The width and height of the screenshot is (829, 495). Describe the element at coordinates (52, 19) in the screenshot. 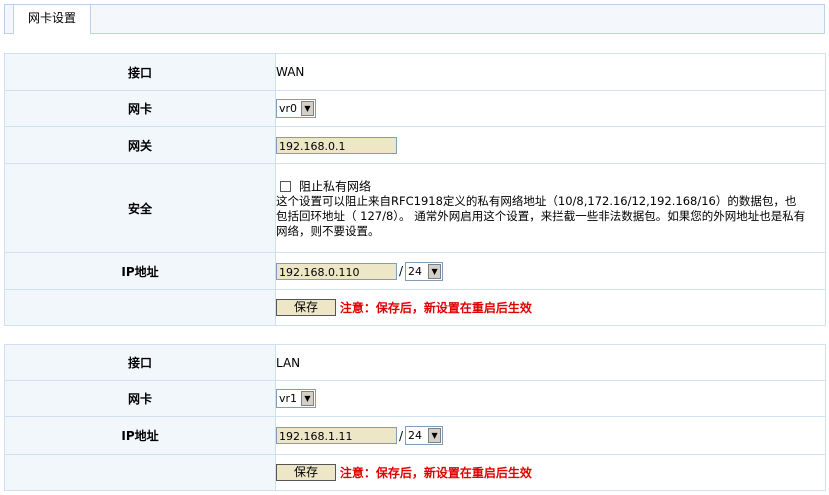

I see `tab-nic-settings: 网卡设置` at that location.